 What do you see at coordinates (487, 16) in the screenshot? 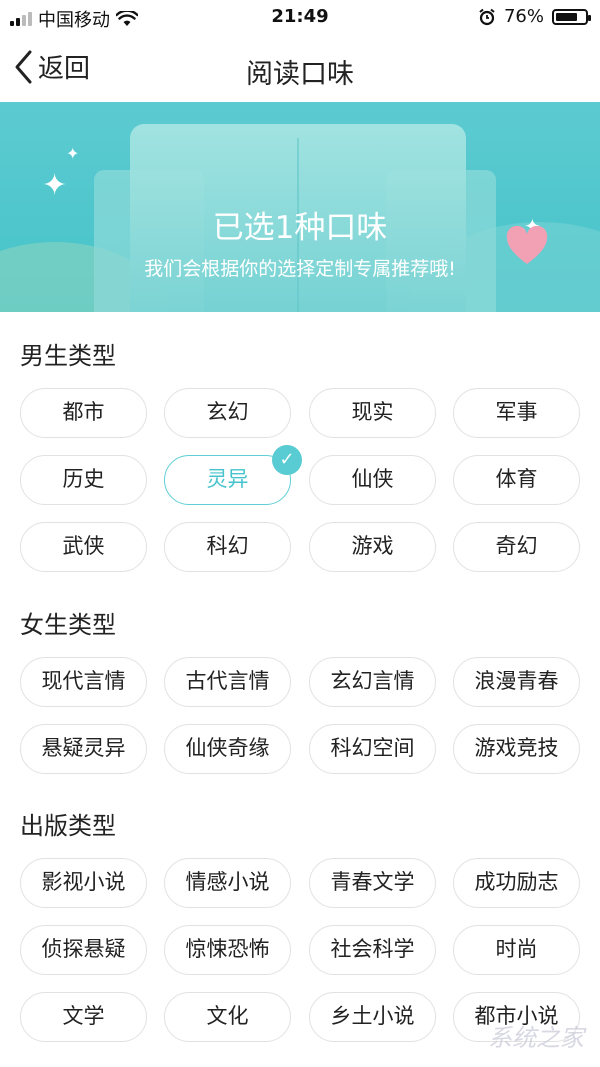
I see `alarm-icon` at bounding box center [487, 16].